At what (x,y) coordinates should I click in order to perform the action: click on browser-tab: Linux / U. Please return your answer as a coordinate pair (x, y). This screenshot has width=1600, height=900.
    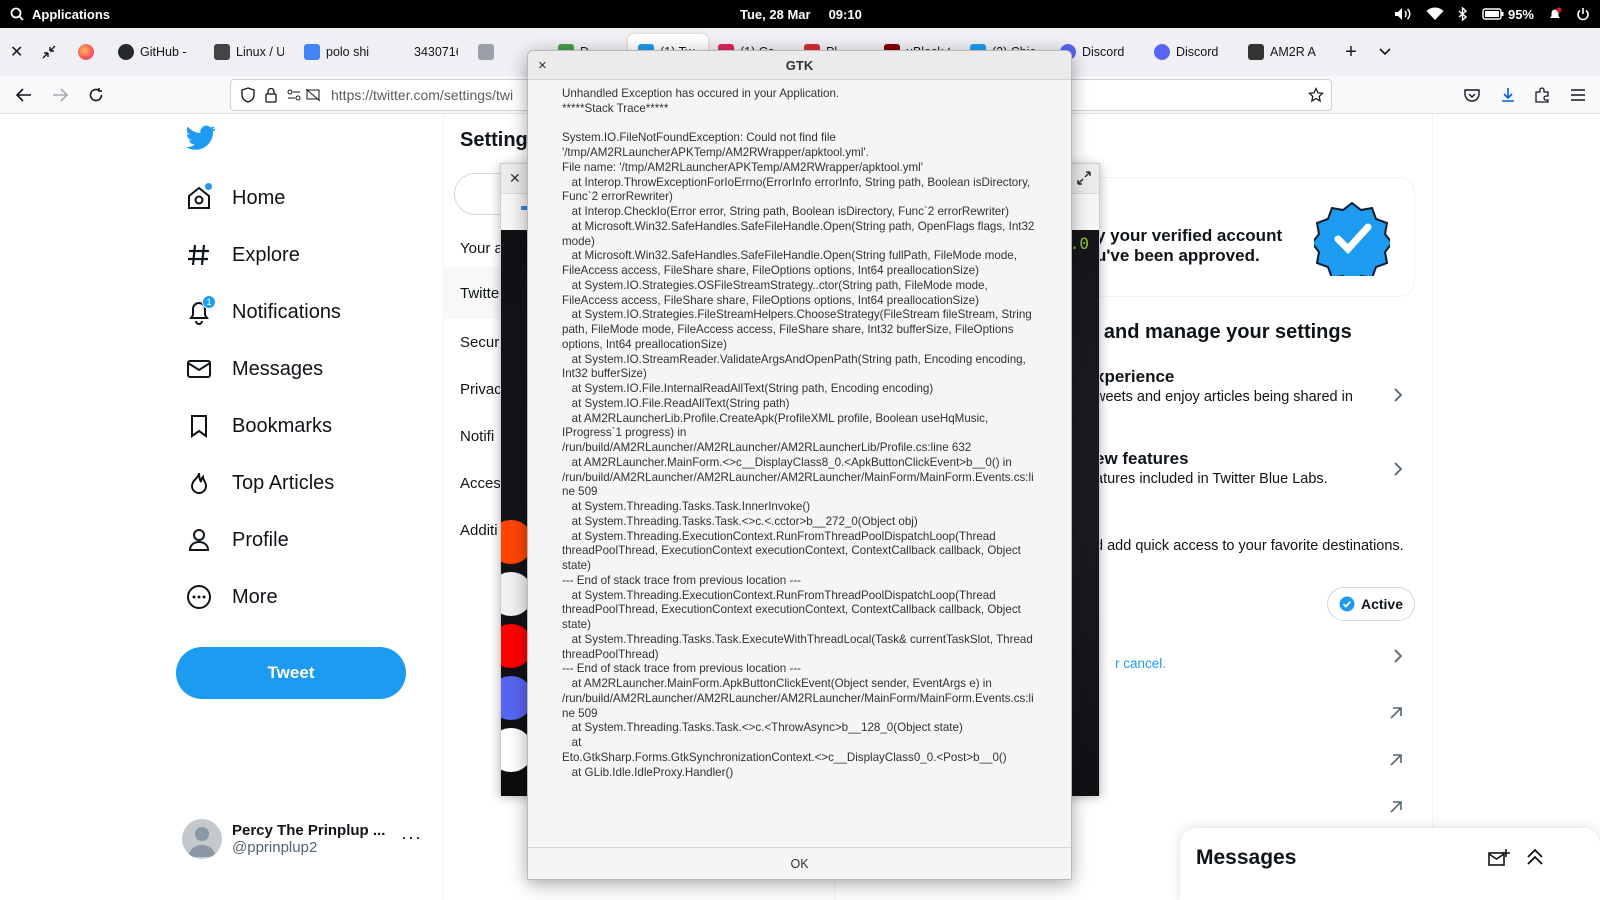
    Looking at the image, I should click on (249, 52).